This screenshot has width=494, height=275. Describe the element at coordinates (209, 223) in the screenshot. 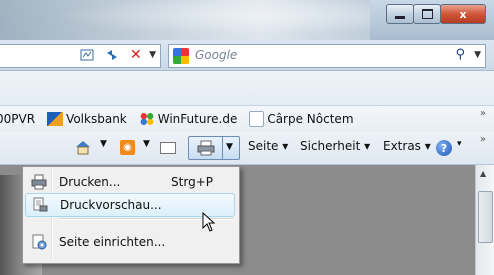

I see `mouse-pointer-icon` at that location.